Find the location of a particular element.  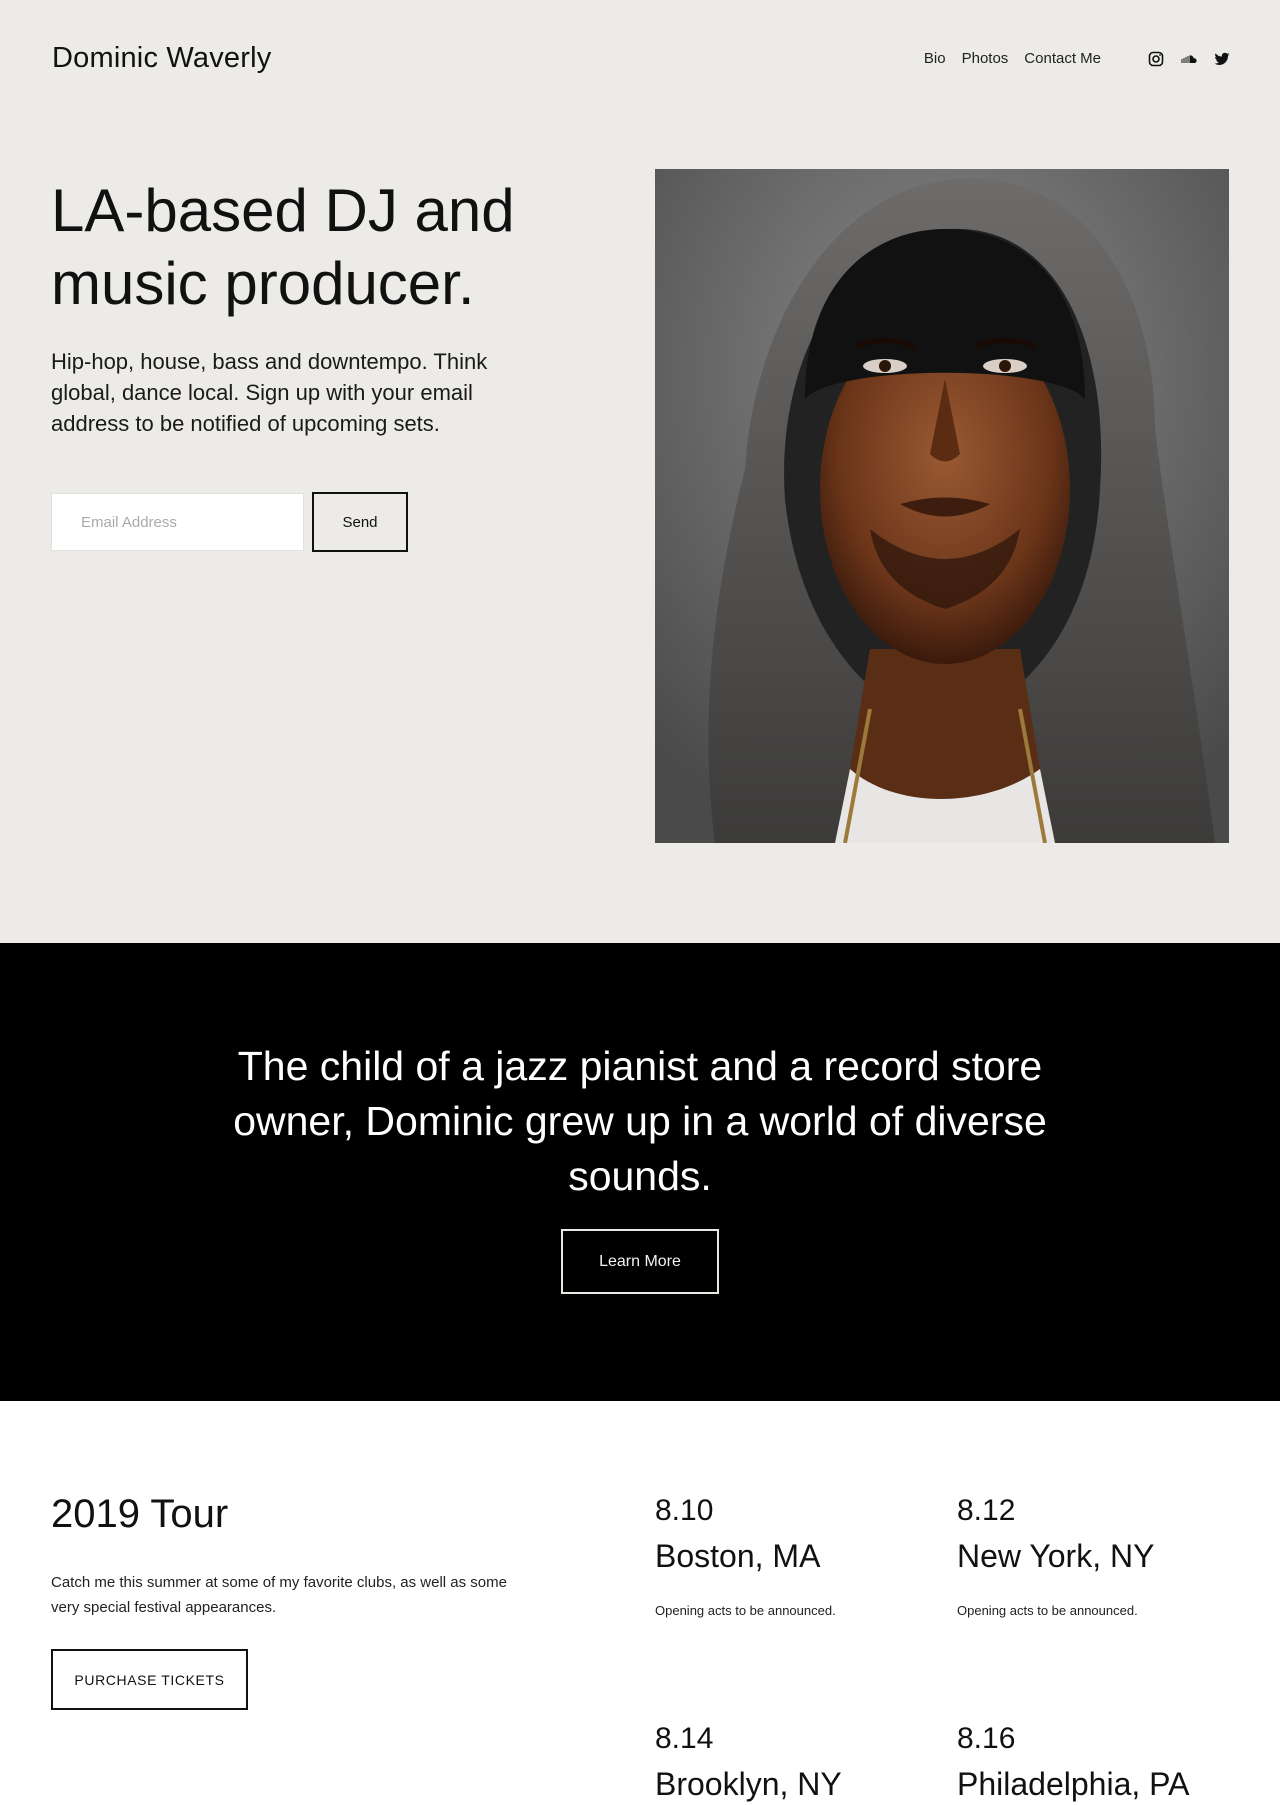

tour-date-item: 8.14 Brooklyn, NY is located at coordinates (800, 1763).